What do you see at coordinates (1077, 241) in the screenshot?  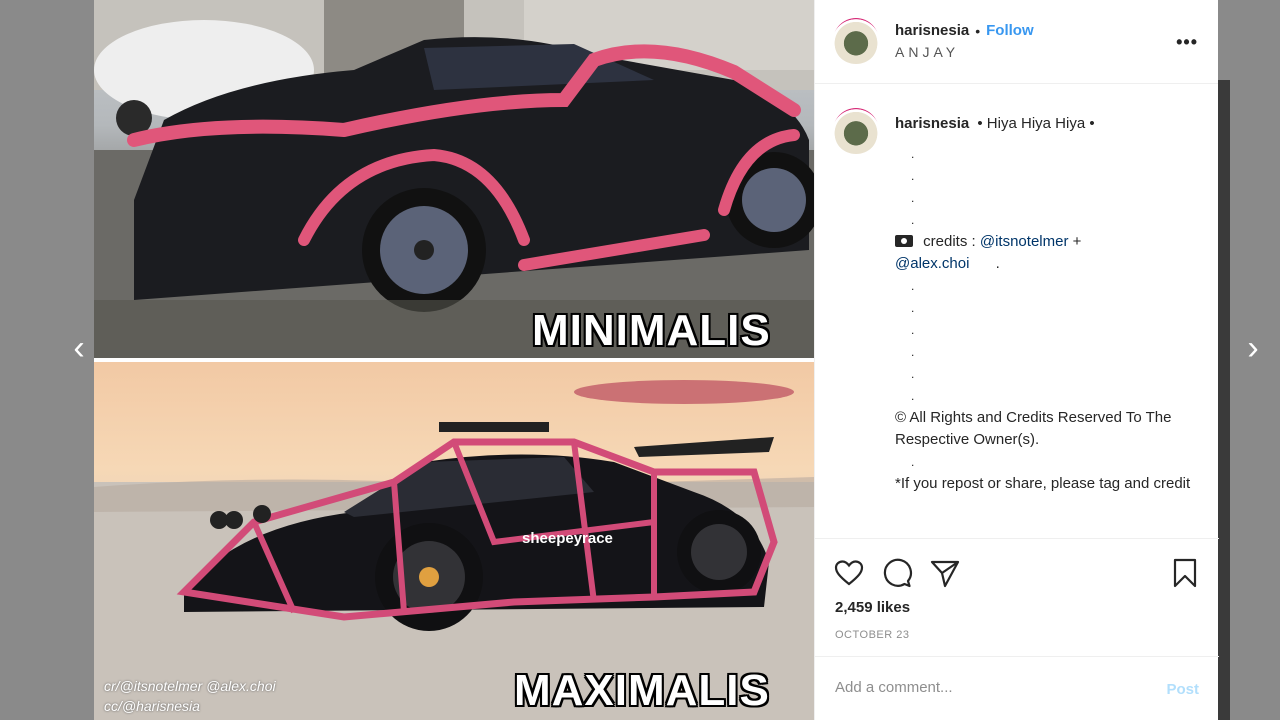 I see `credits-plus: +` at bounding box center [1077, 241].